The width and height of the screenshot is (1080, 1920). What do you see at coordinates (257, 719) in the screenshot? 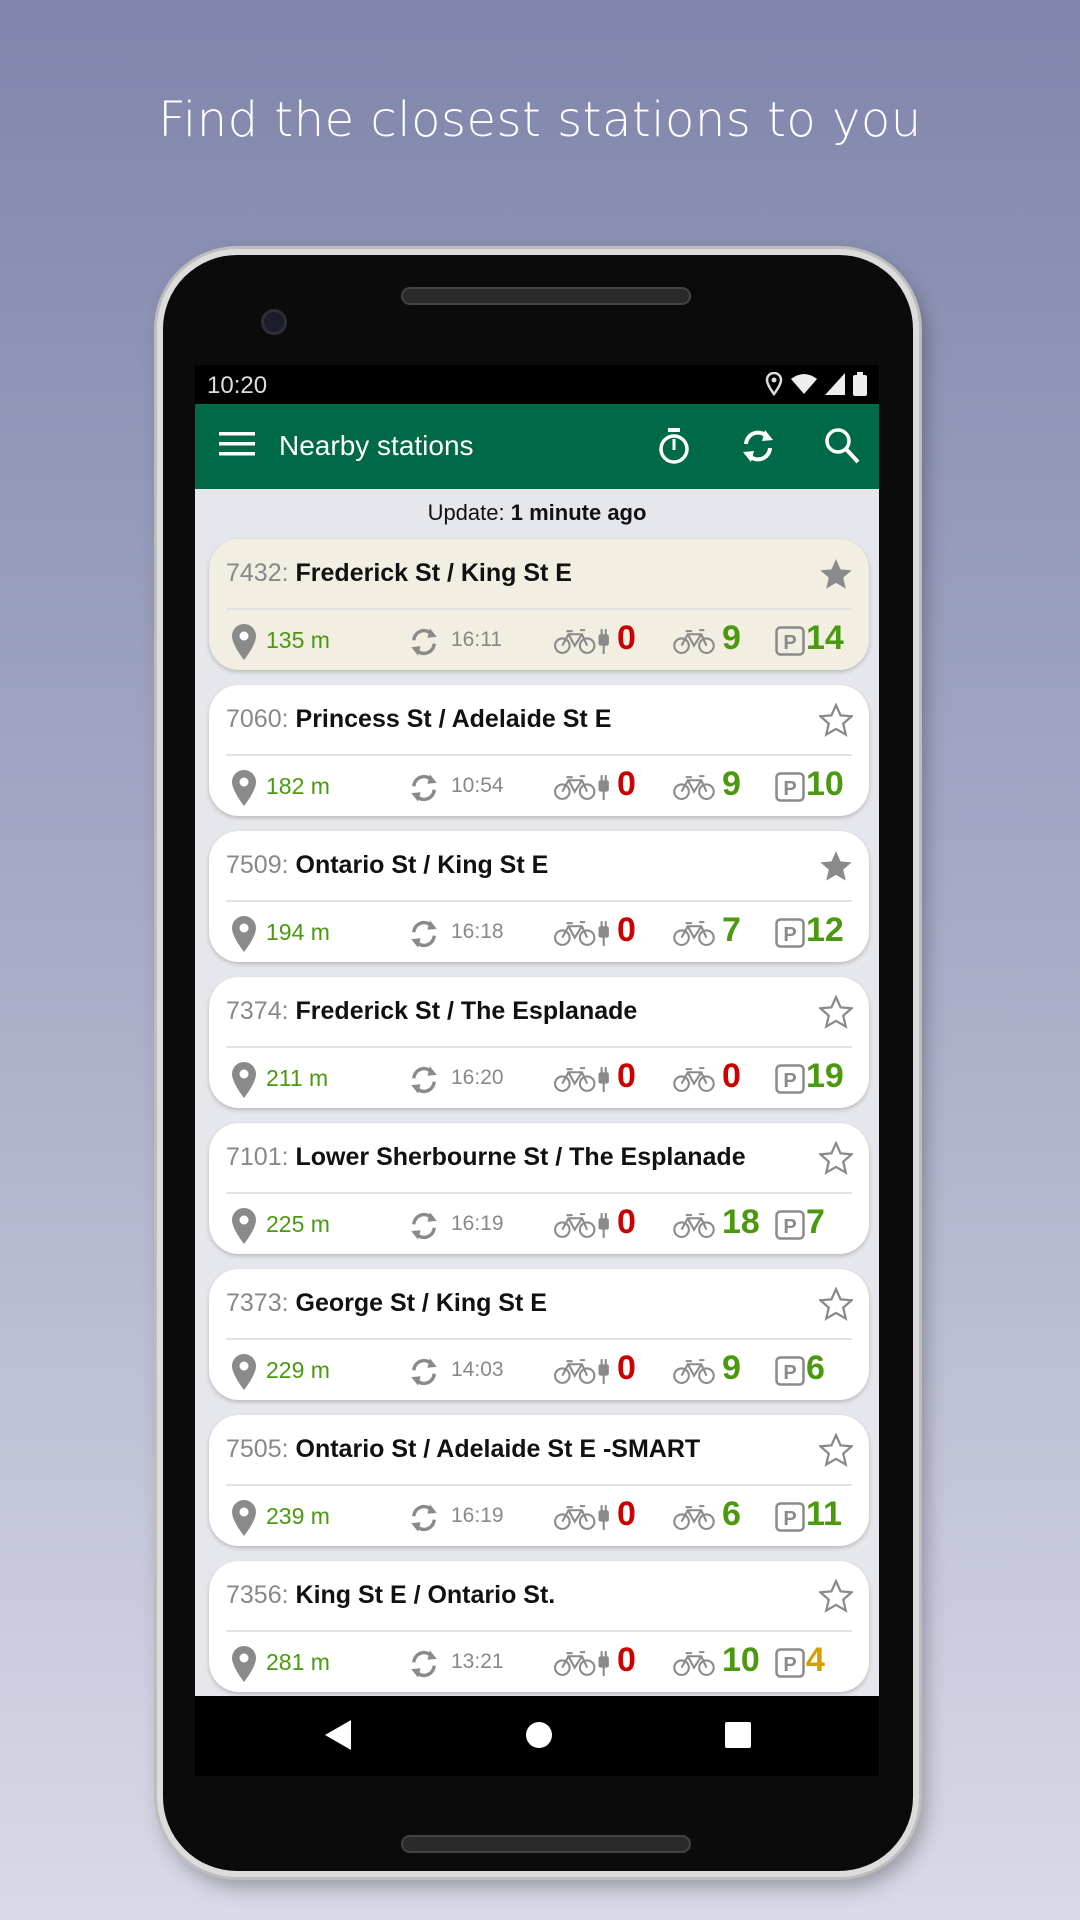
I see `station-id: 7060:` at bounding box center [257, 719].